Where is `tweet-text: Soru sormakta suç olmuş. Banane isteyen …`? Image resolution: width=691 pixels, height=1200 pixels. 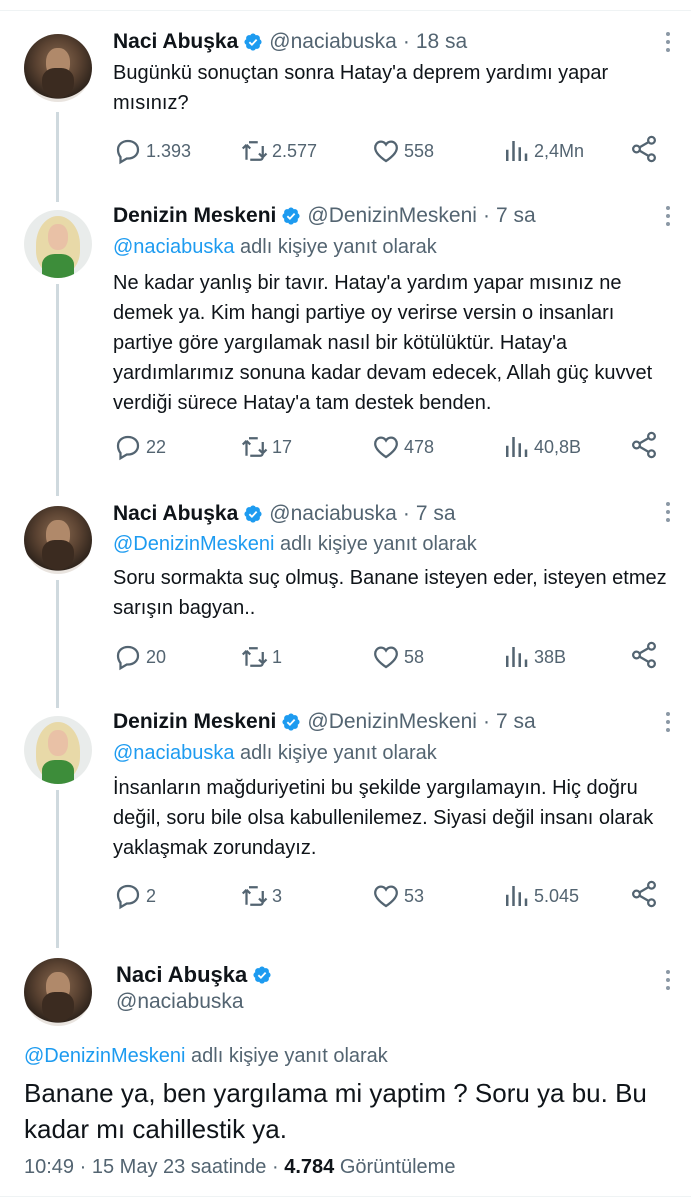 tweet-text: Soru sormakta suç olmuş. Banane isteyen … is located at coordinates (390, 593).